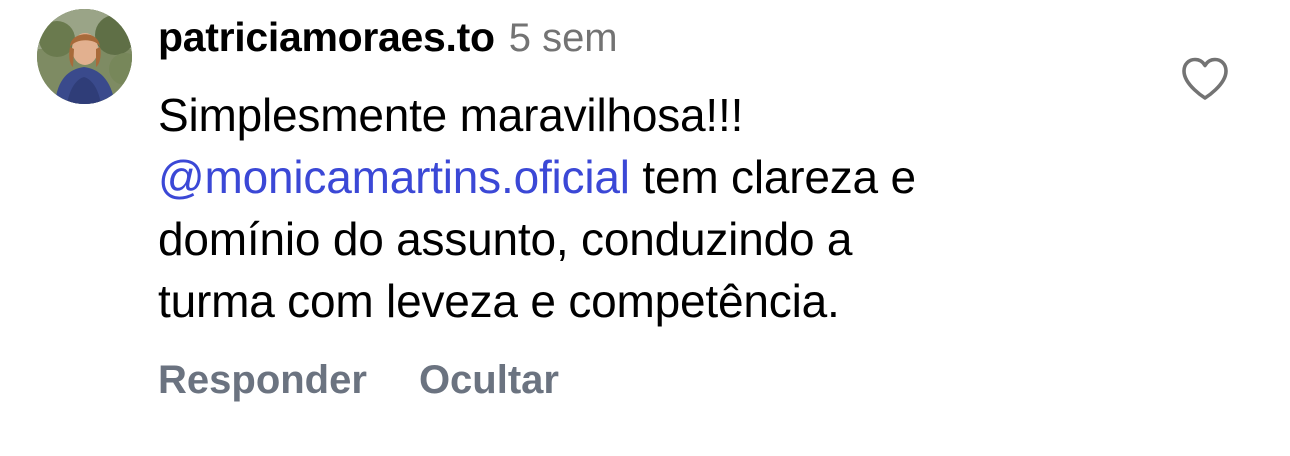 The image size is (1290, 456). What do you see at coordinates (451, 115) in the screenshot?
I see `comment-text-line: Simplesmente maravilhosa!!!` at bounding box center [451, 115].